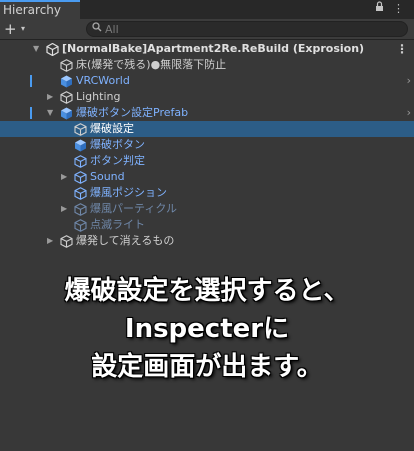 This screenshot has height=451, width=414. I want to click on scene-menu-icon: ⋮, so click(402, 49).